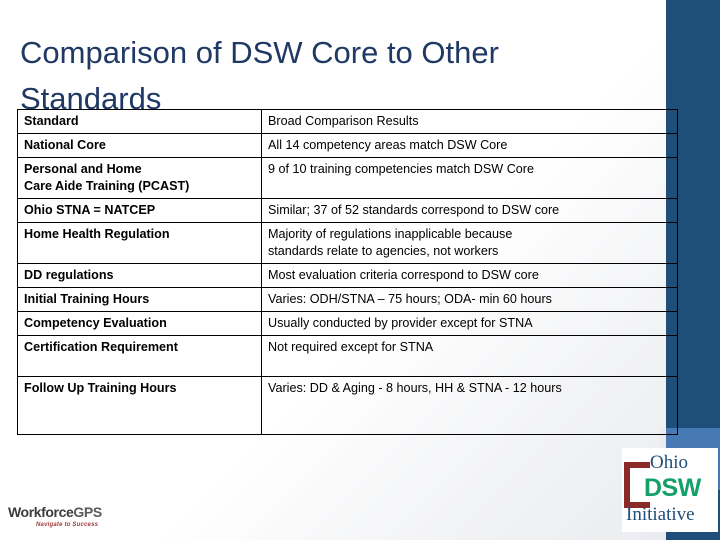  I want to click on dsw-logo-line-initiative: Initiative, so click(660, 514).